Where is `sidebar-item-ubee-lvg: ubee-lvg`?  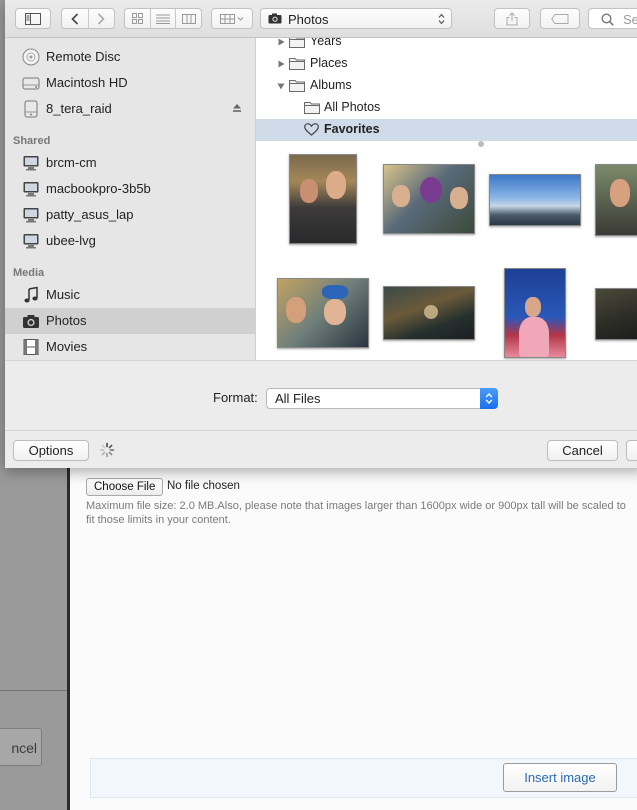
sidebar-item-ubee-lvg: ubee-lvg is located at coordinates (130, 241).